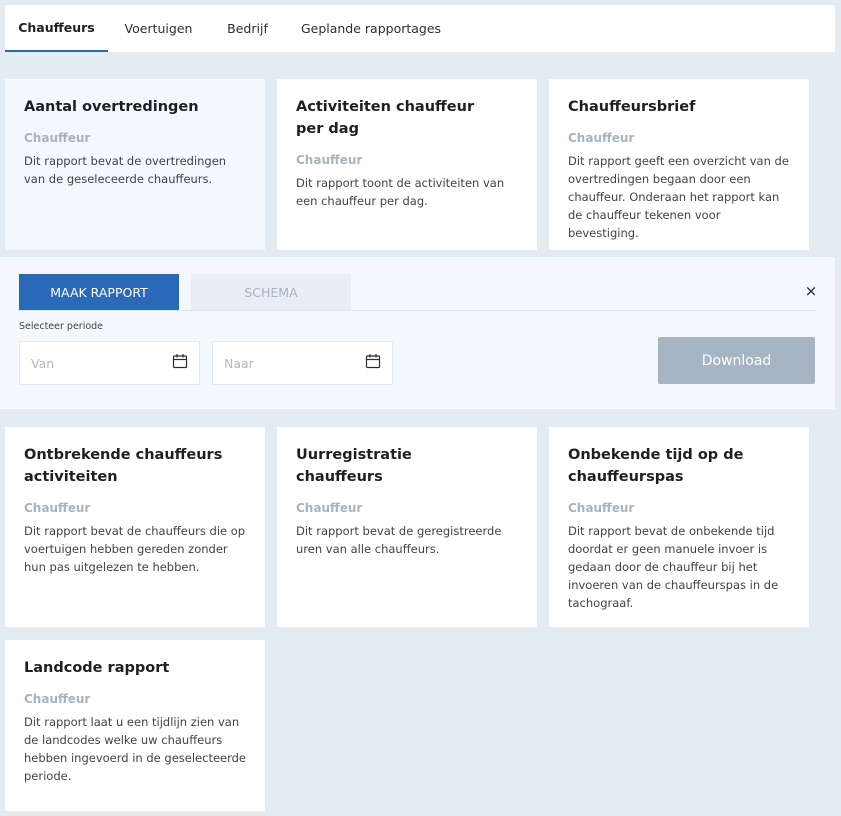 This screenshot has width=841, height=816. Describe the element at coordinates (371, 28) in the screenshot. I see `tab-geplande-rapportages: Geplande rapportages` at that location.